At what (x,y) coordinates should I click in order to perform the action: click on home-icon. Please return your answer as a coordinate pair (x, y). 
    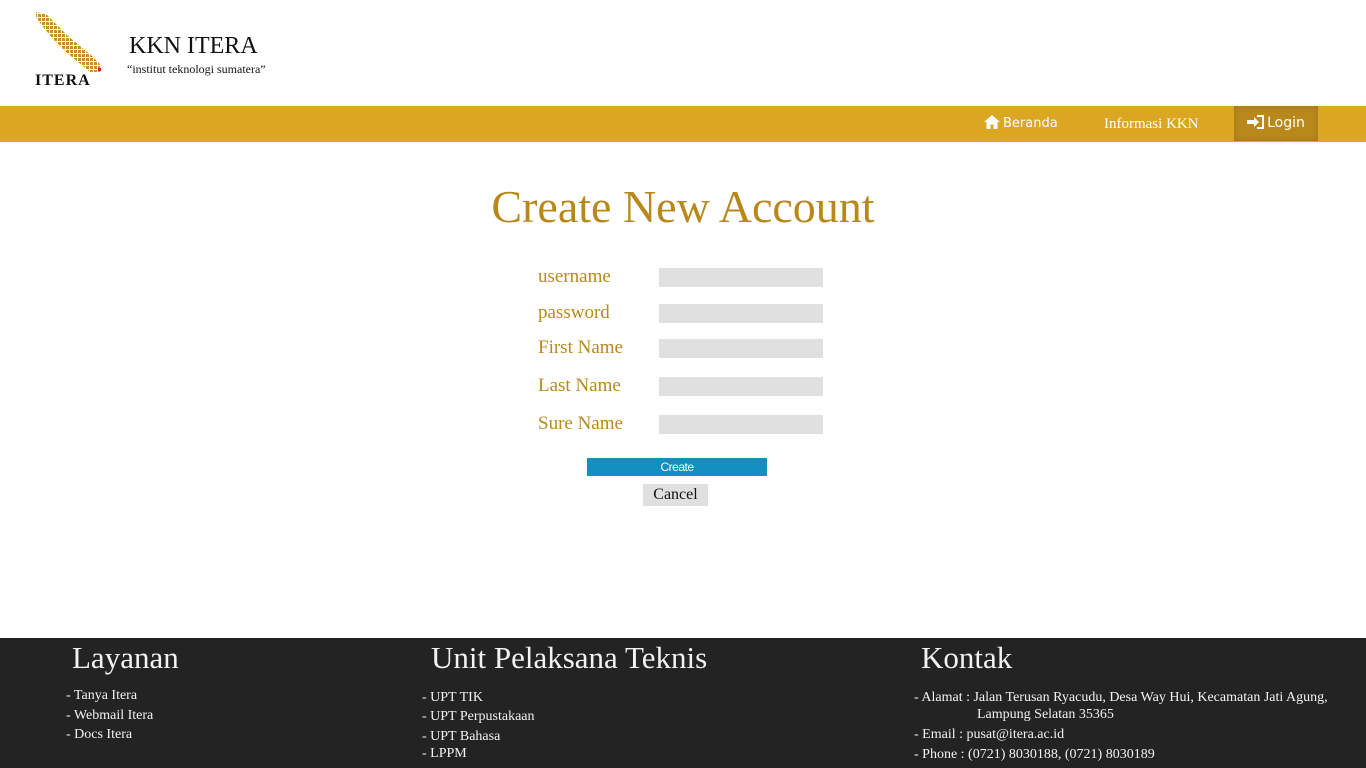
    Looking at the image, I should click on (992, 122).